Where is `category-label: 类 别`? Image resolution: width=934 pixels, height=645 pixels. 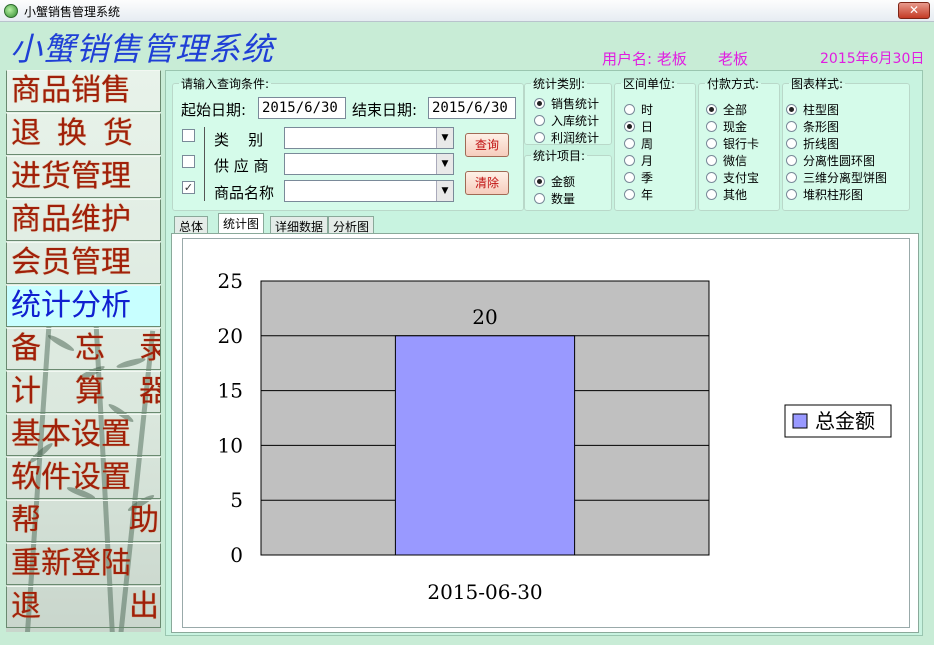 category-label: 类 别 is located at coordinates (239, 140).